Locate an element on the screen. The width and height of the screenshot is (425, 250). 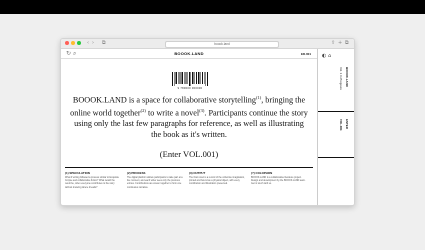
section-title: (?) COLOPHON is located at coordinates (262, 173).